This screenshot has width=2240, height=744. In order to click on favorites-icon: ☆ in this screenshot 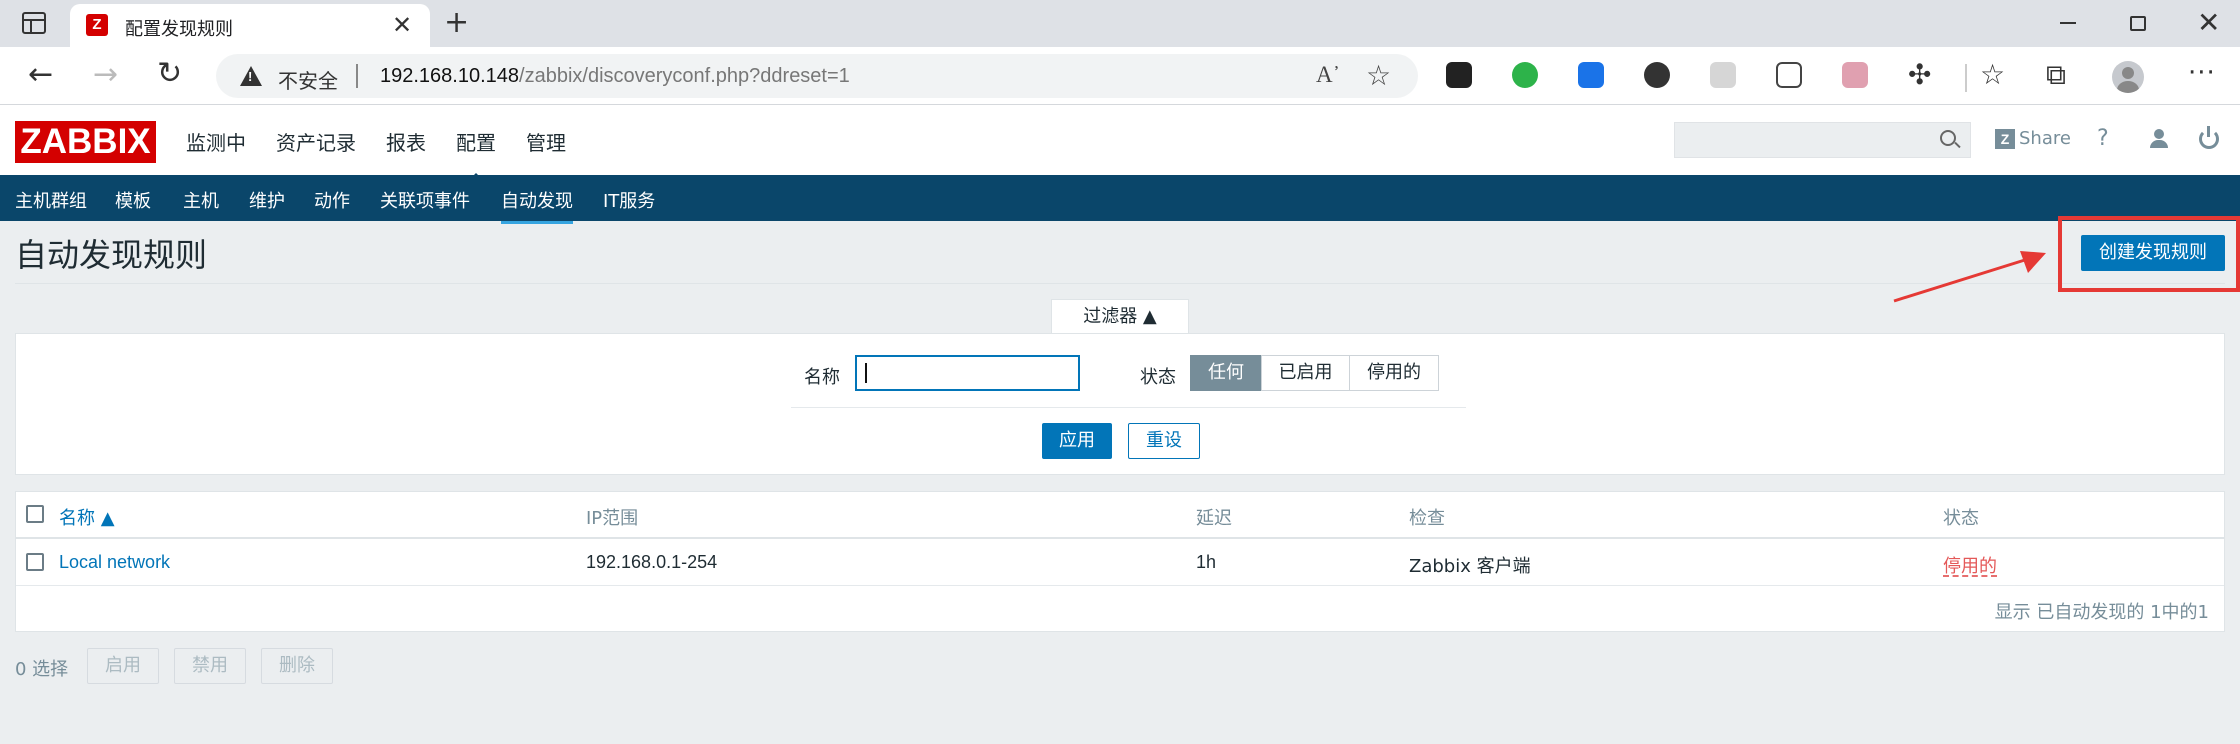, I will do `click(1992, 75)`.